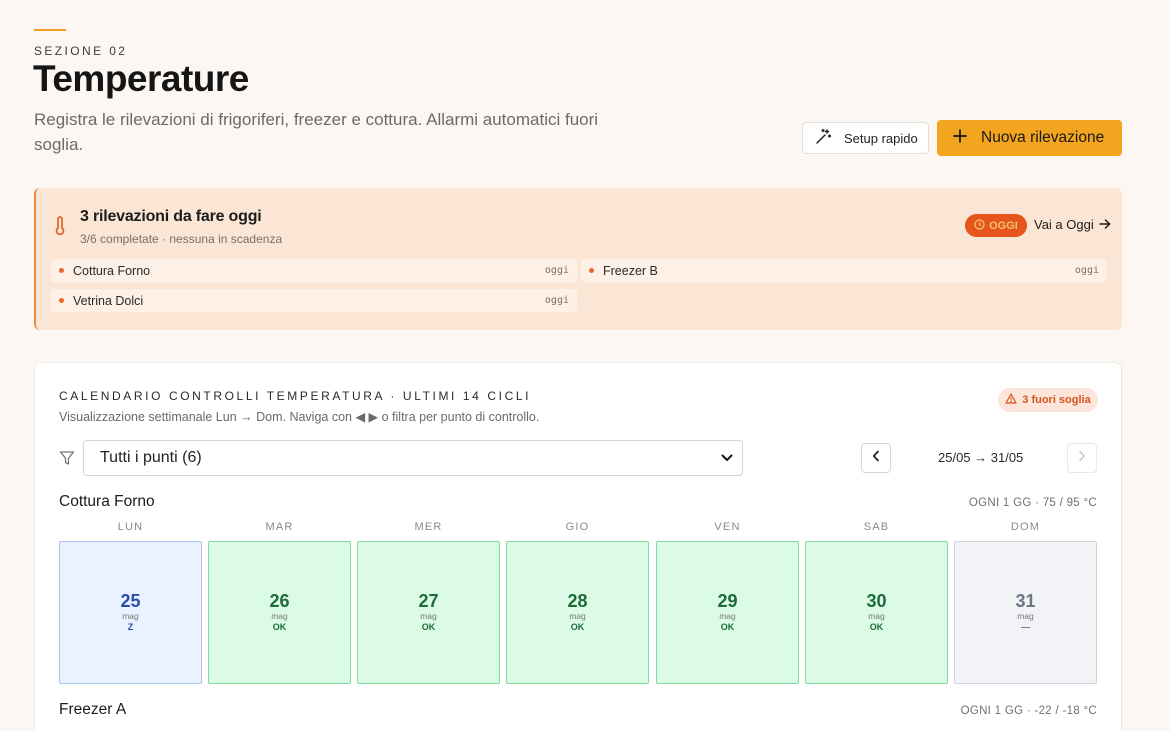  Describe the element at coordinates (413, 458) in the screenshot. I see `control-point-select: Tutti i punti (6)` at that location.